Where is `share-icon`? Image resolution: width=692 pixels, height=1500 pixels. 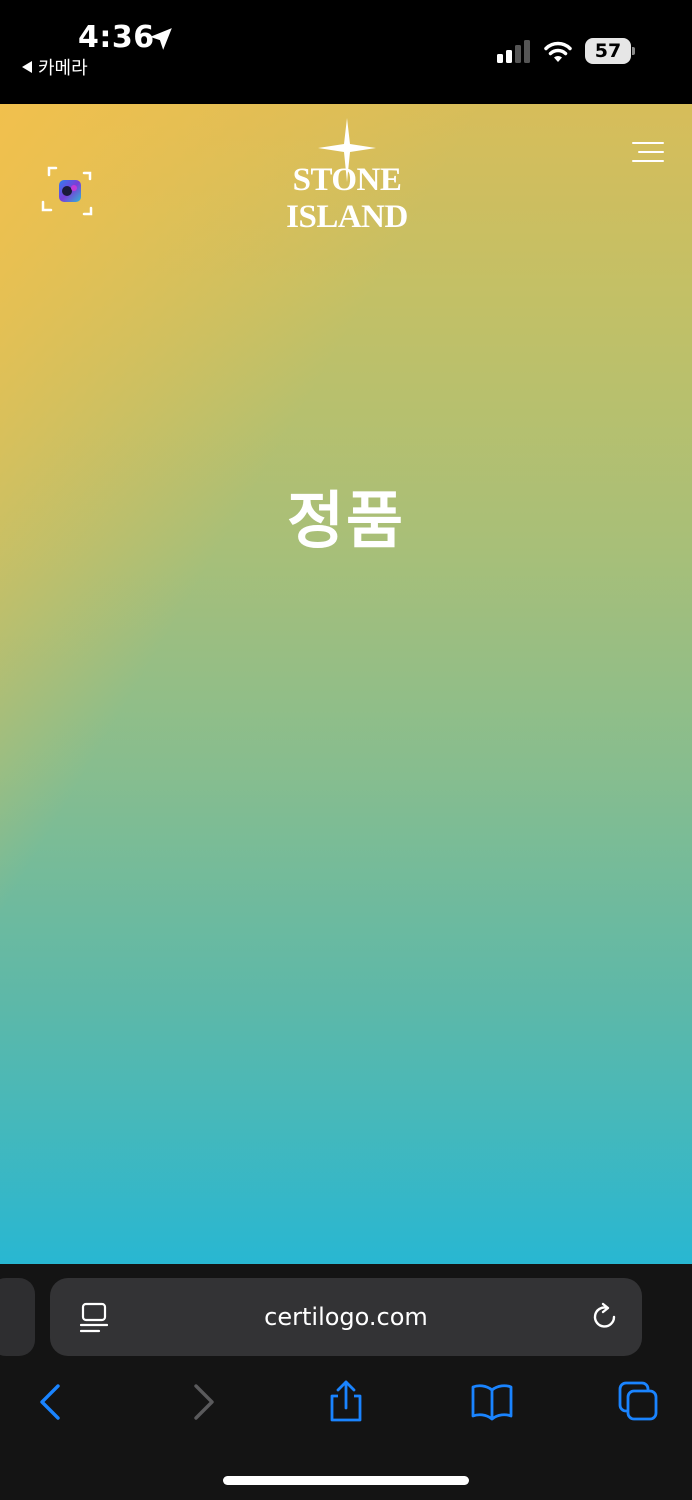 share-icon is located at coordinates (346, 1402).